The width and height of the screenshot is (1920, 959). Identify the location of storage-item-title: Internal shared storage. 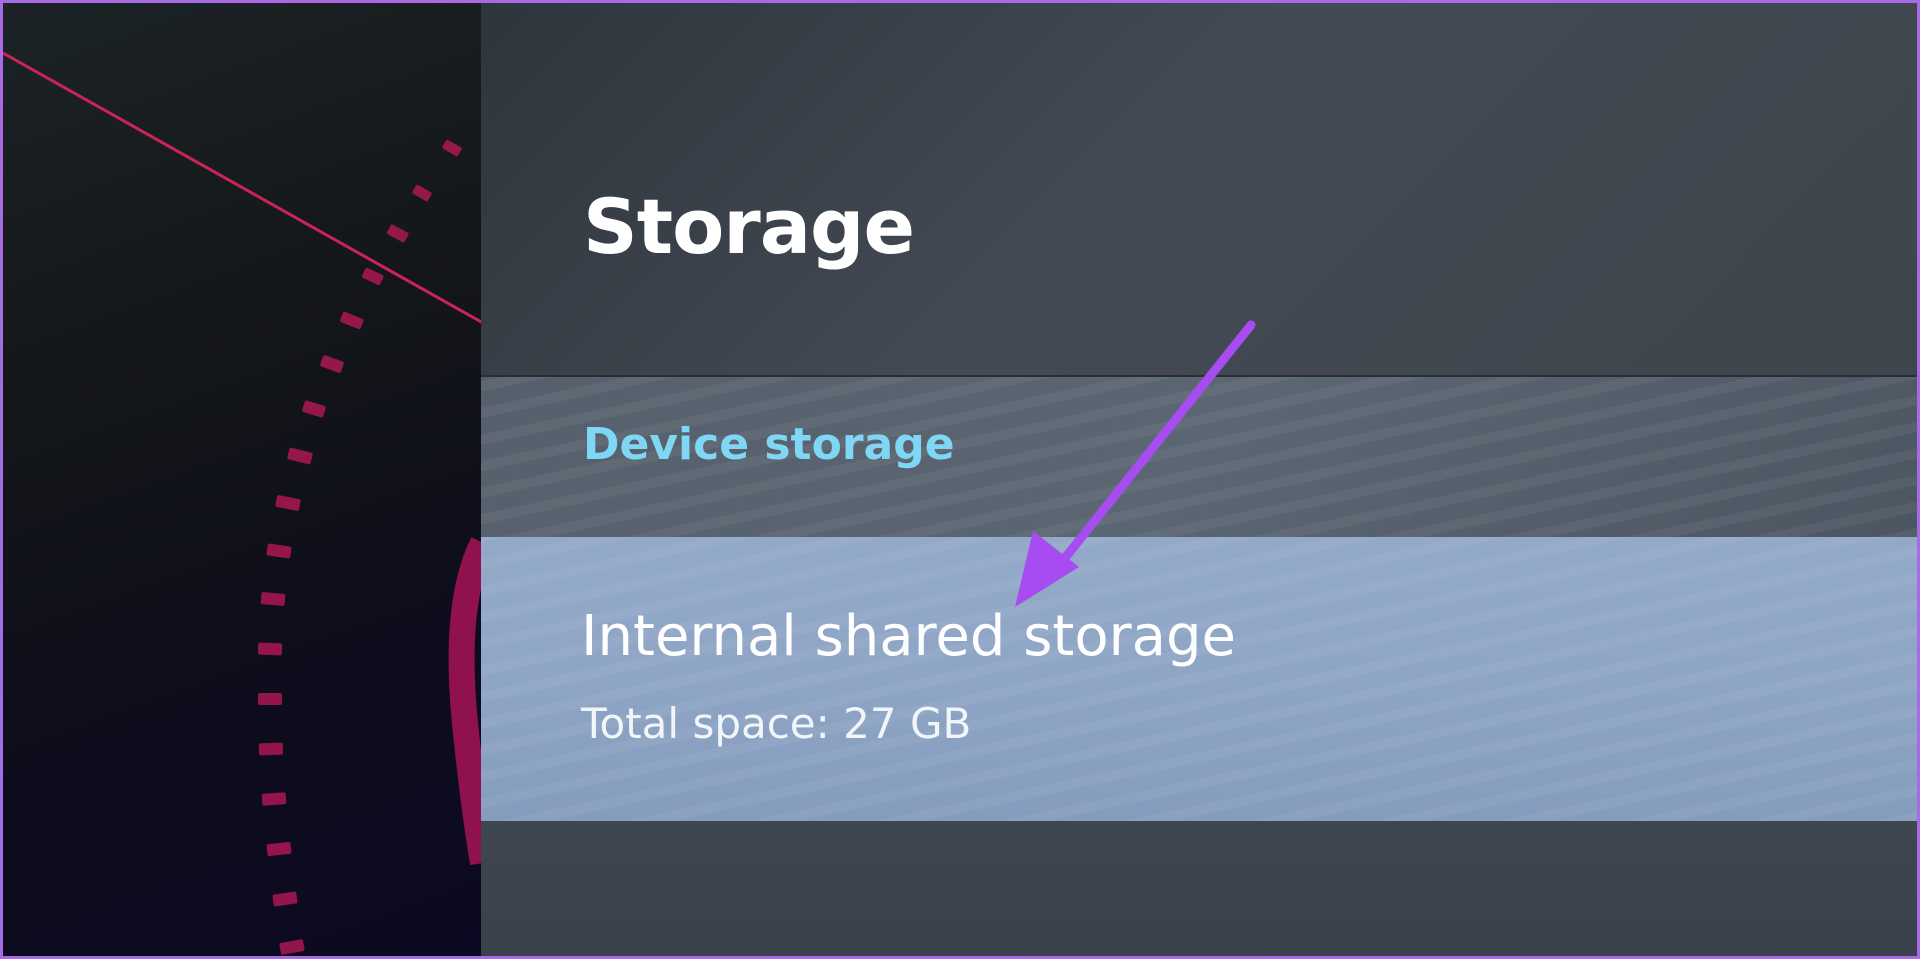
(908, 636).